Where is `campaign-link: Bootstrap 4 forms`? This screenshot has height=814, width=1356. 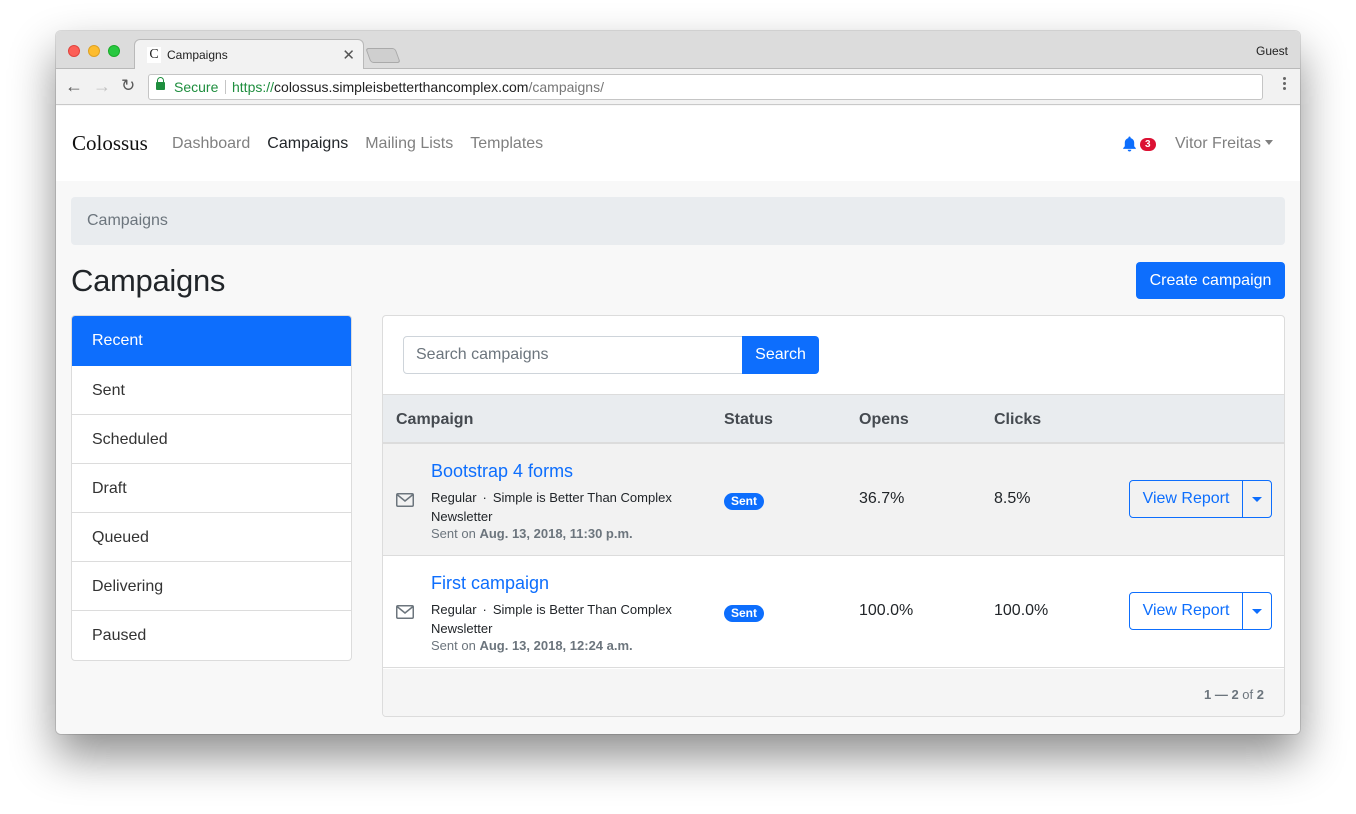 campaign-link: Bootstrap 4 forms is located at coordinates (502, 471).